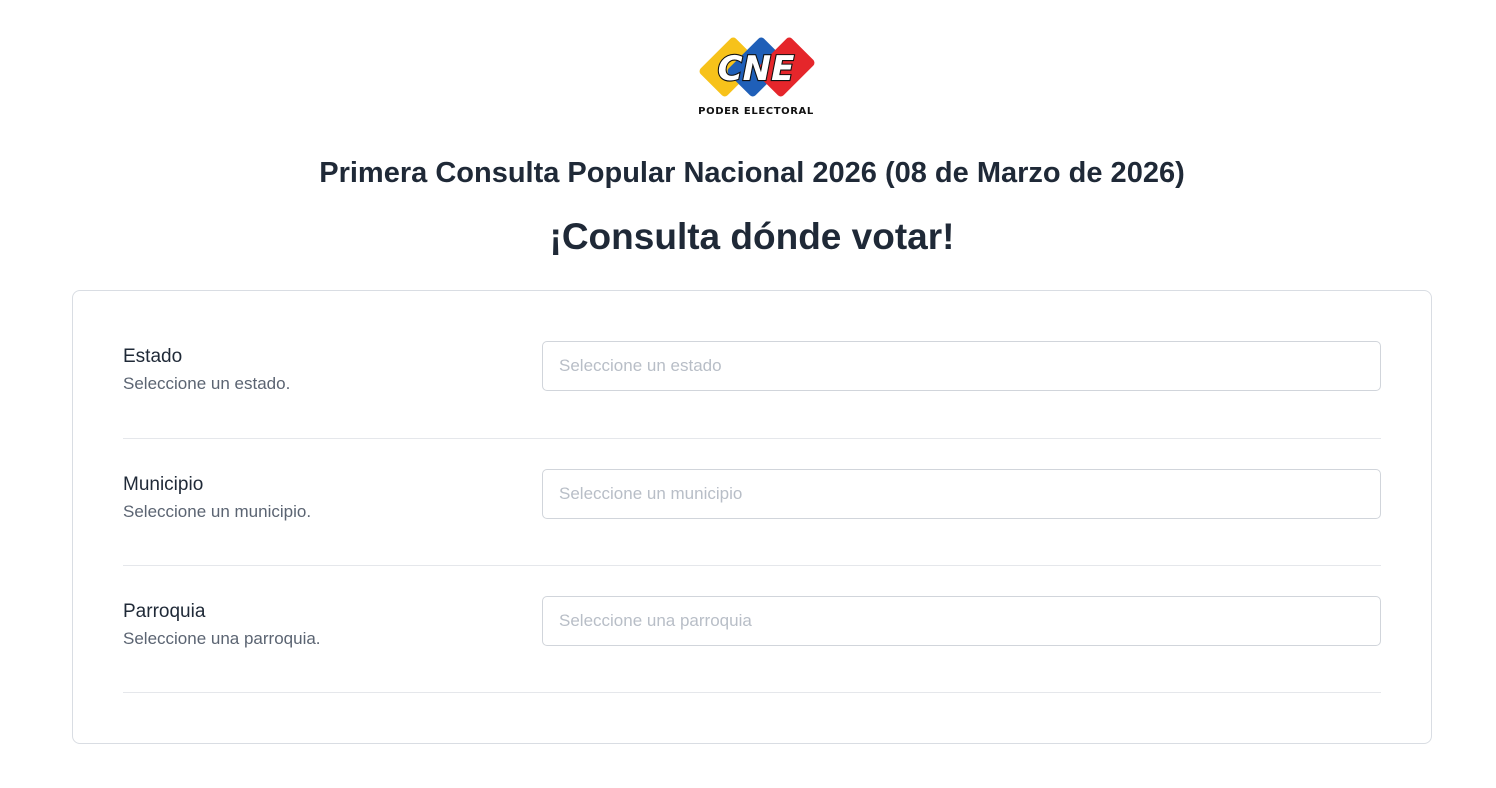 The image size is (1496, 788). I want to click on form-row-estado: Estado Seleccione un estado., so click(752, 375).